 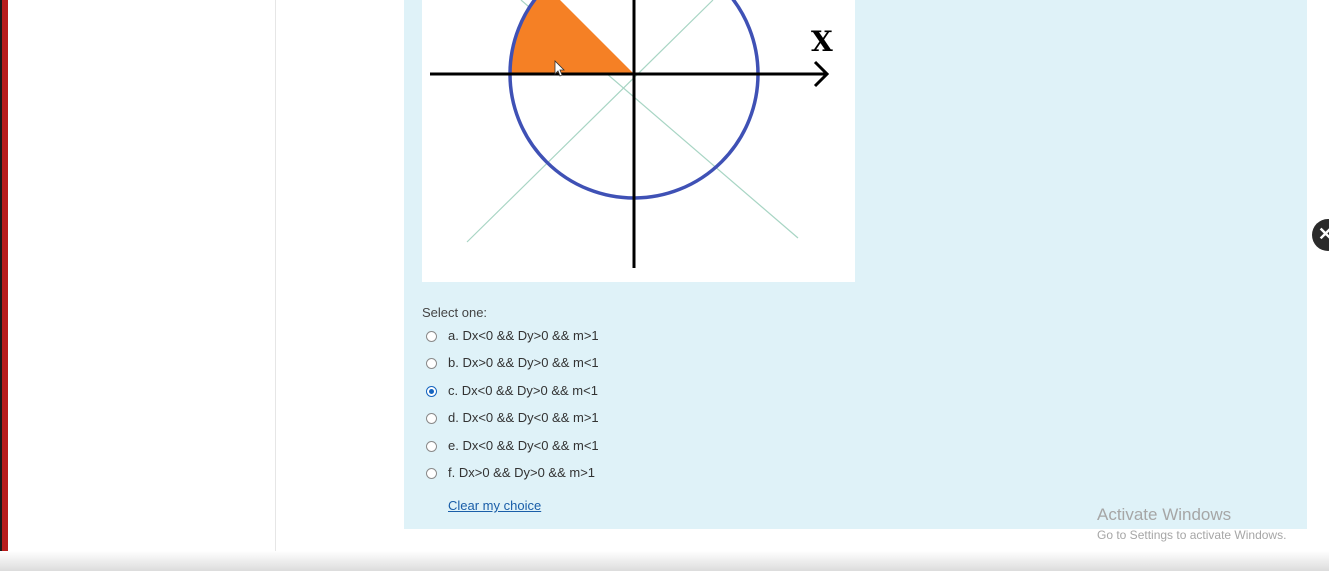 I want to click on option-b: b. Dx>0 && Dy>0 && m<1, so click(x=556, y=365).